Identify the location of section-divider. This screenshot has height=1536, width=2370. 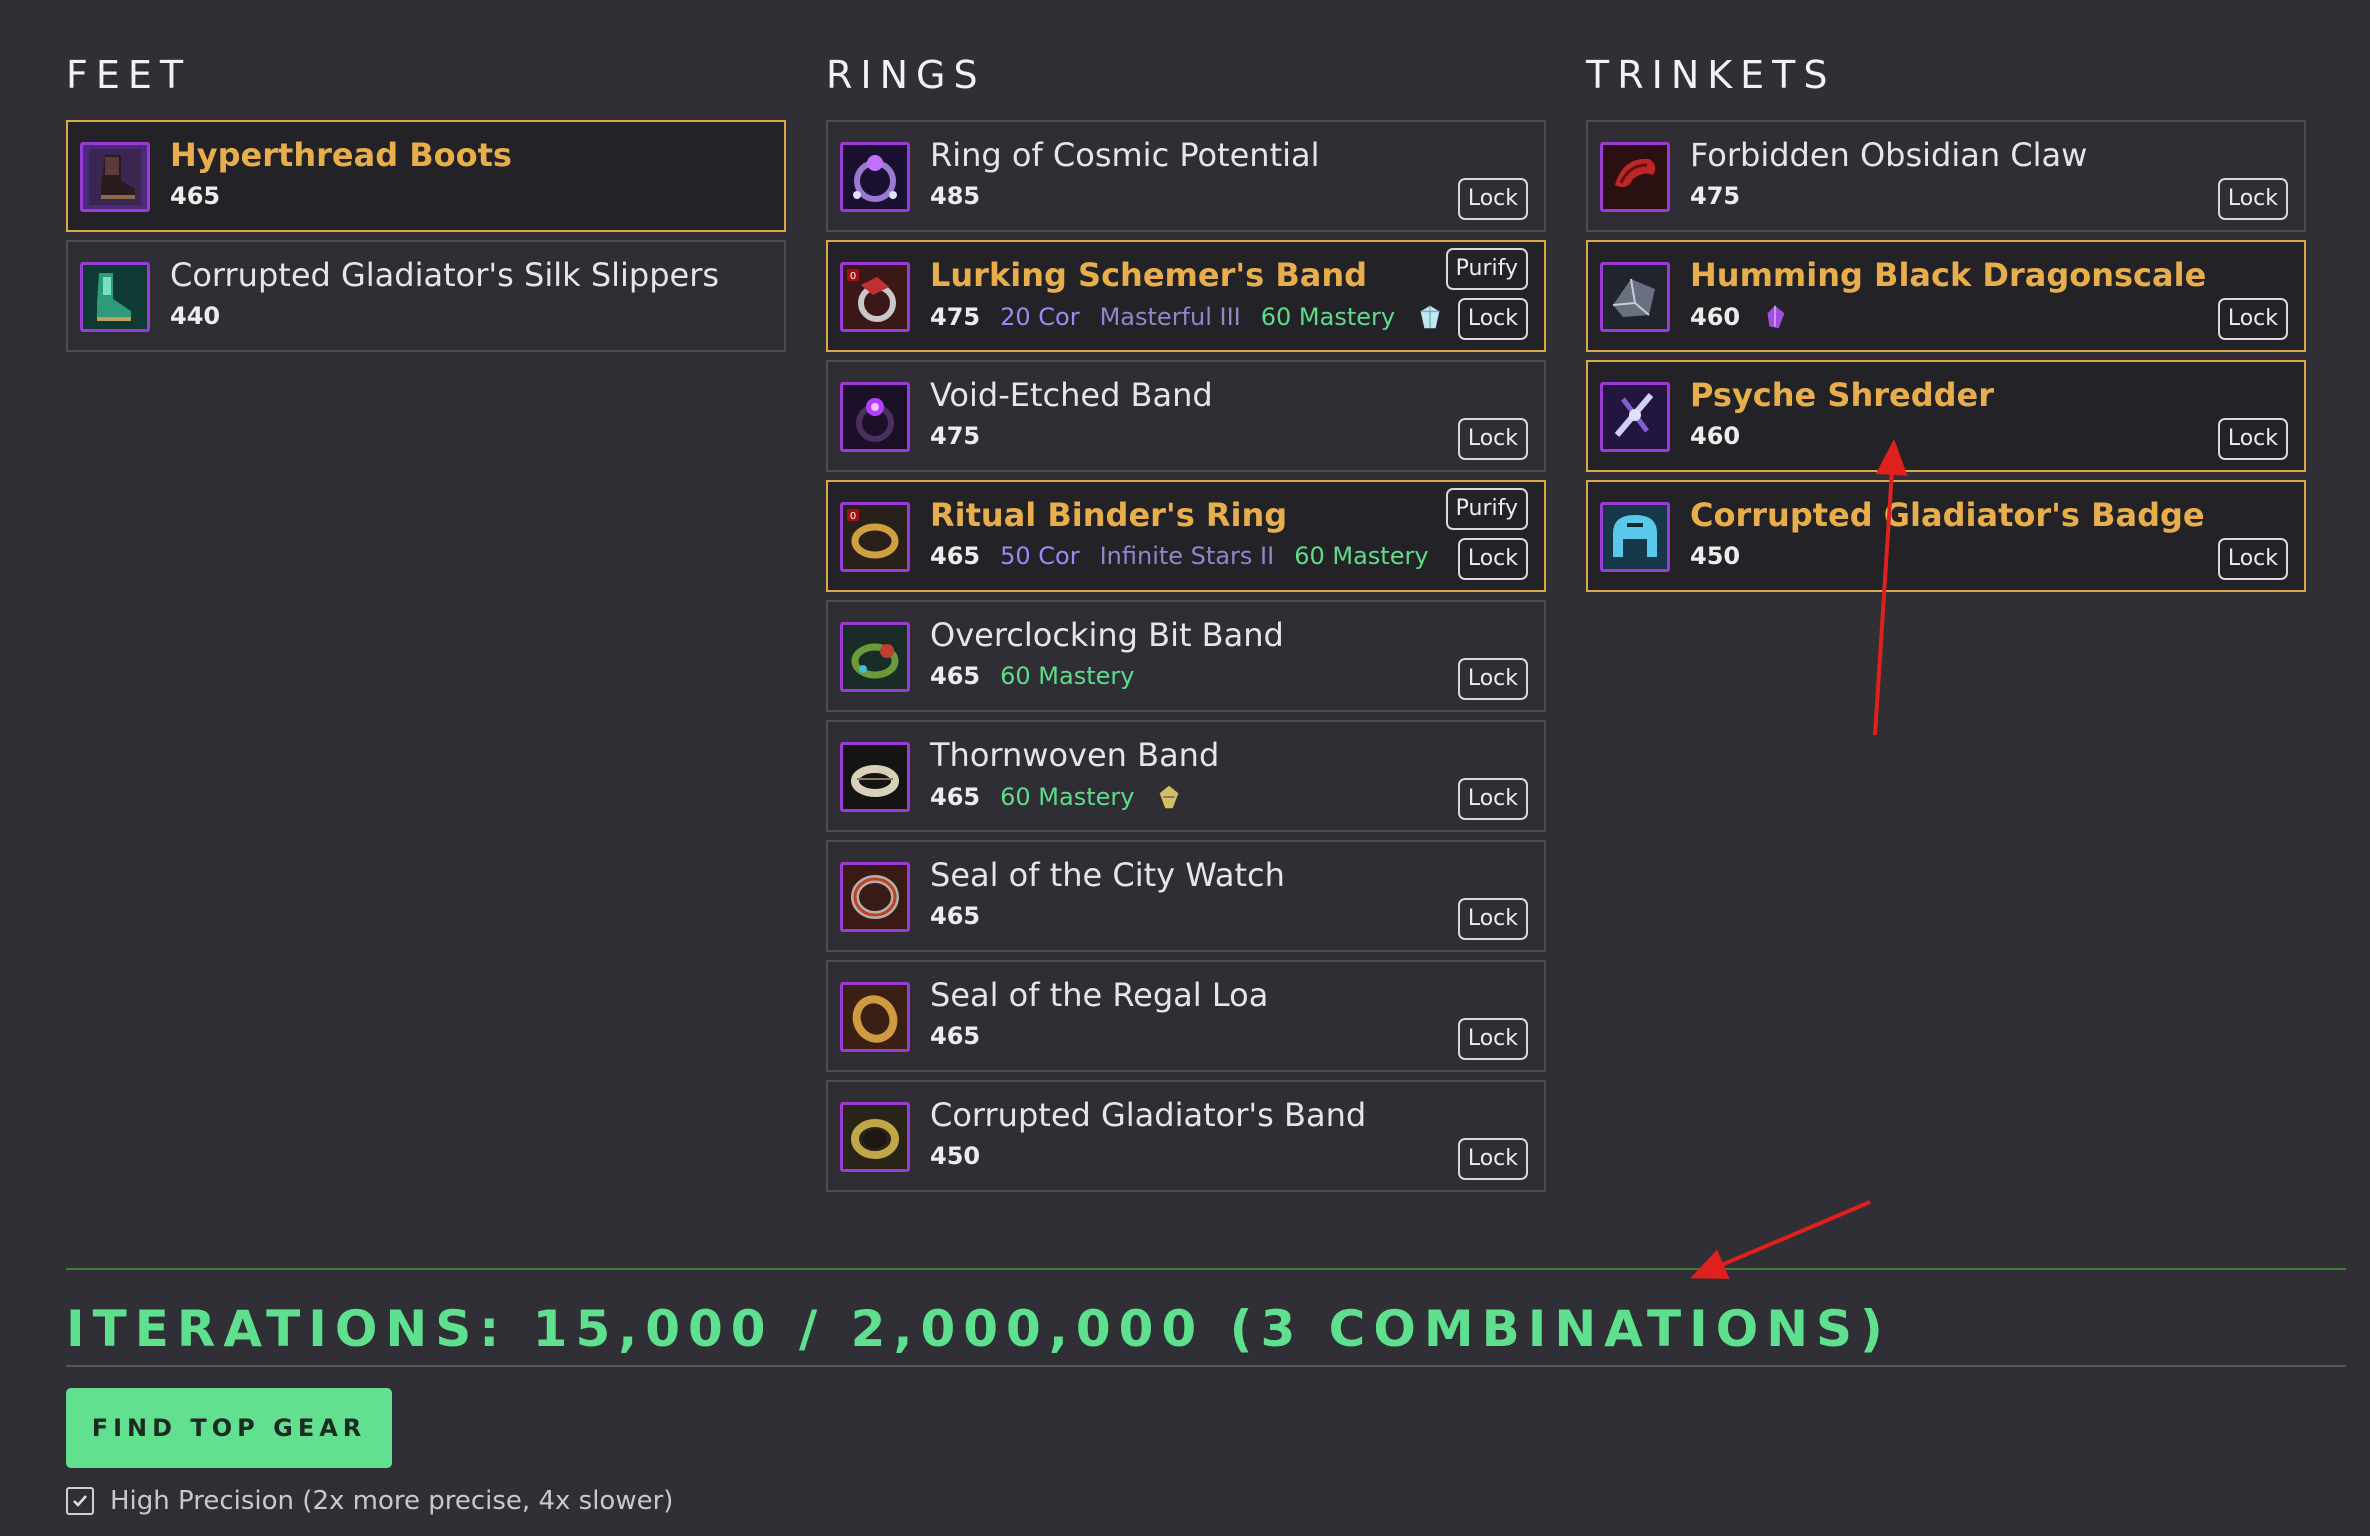
(1206, 1269).